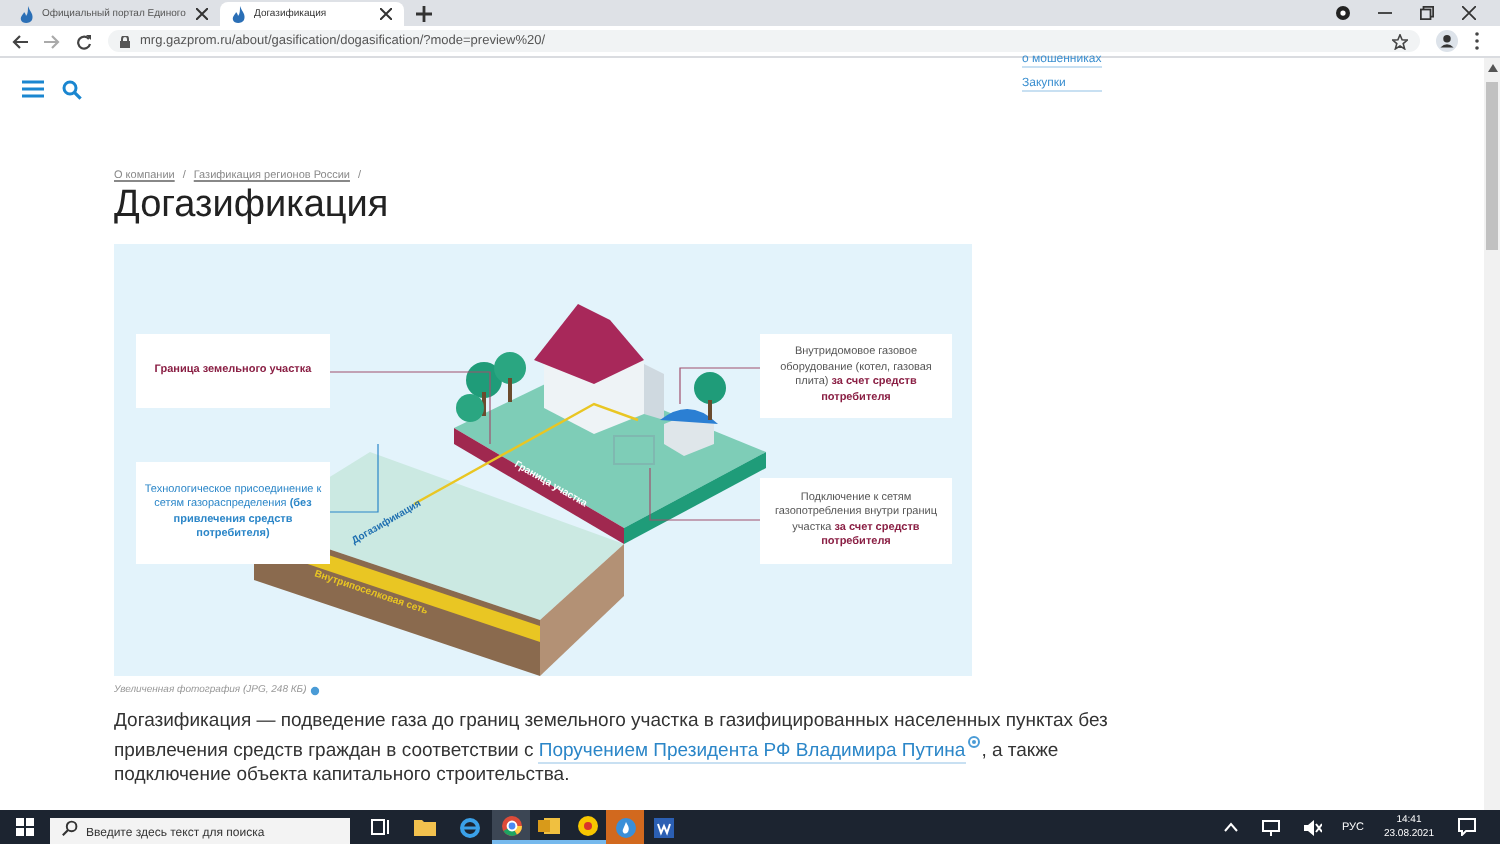  I want to click on external-link-icon, so click(973, 741).